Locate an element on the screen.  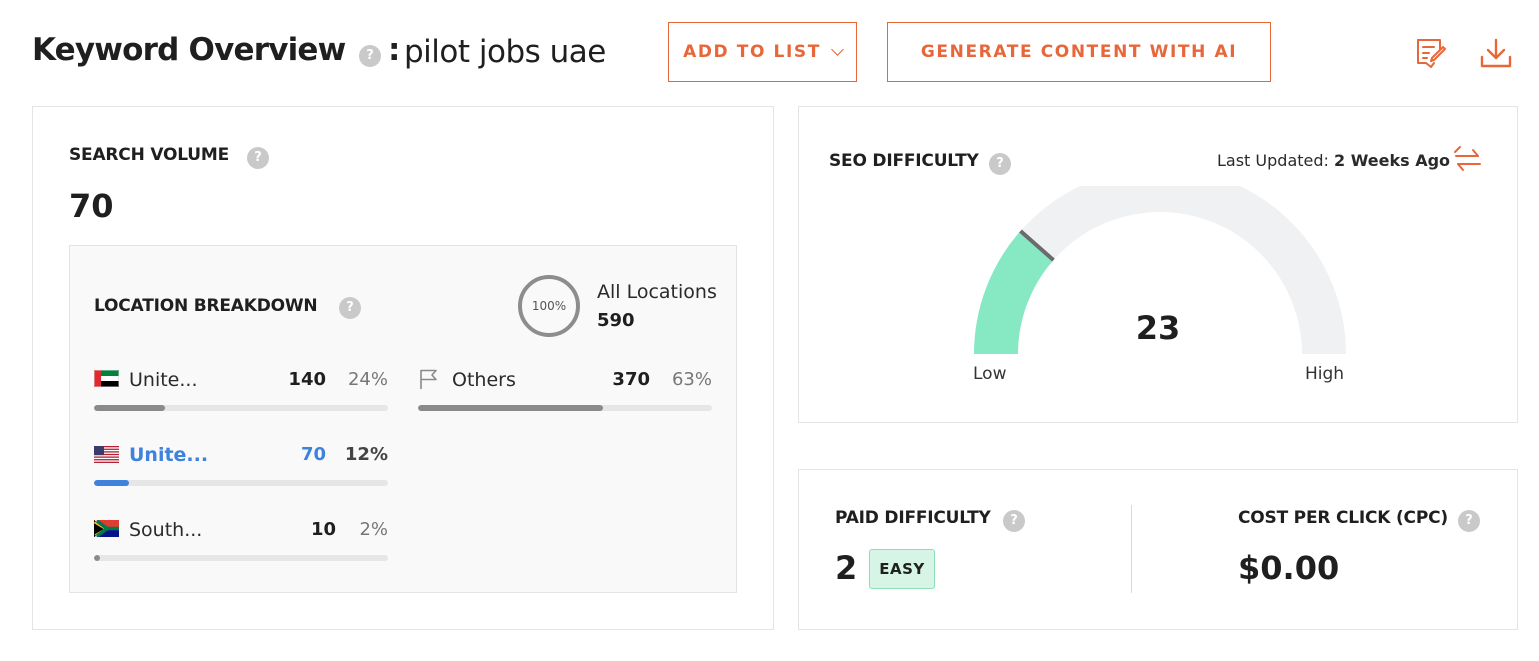
all-locations-percent: 100% is located at coordinates (549, 306).